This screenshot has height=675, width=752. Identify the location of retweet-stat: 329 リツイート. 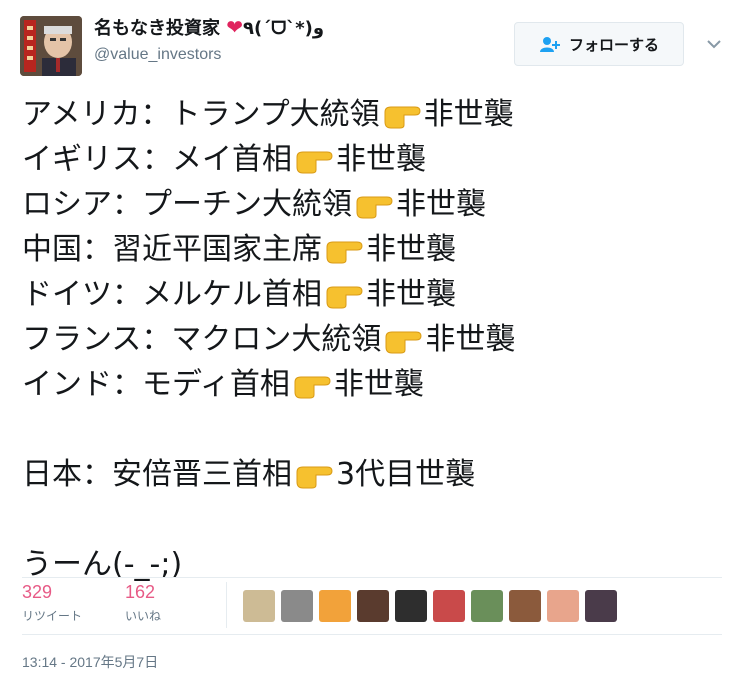
(52, 603).